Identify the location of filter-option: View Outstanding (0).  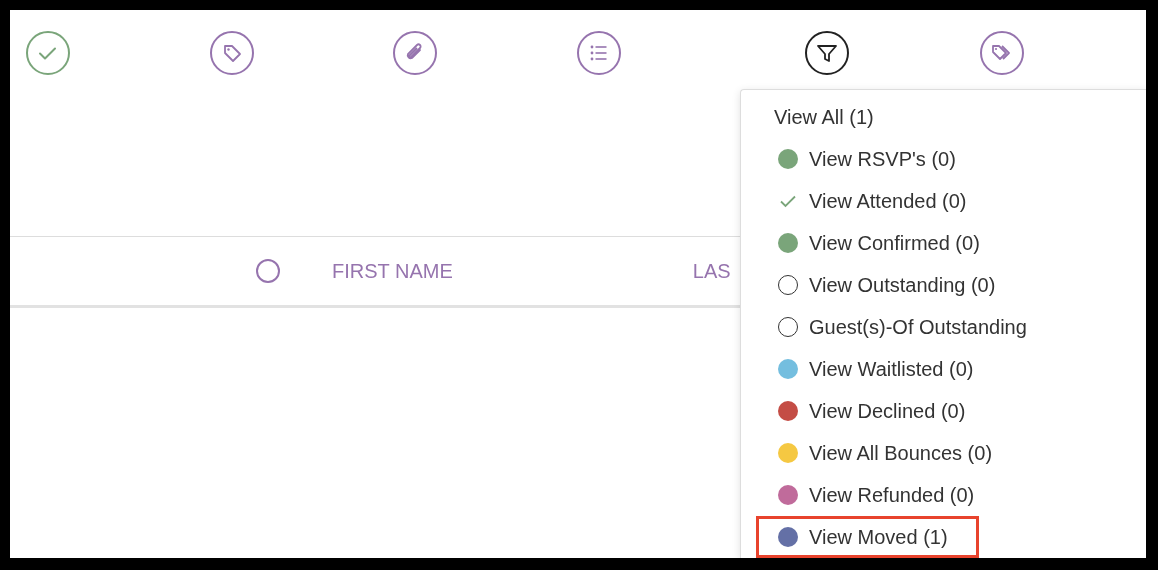
(891, 285).